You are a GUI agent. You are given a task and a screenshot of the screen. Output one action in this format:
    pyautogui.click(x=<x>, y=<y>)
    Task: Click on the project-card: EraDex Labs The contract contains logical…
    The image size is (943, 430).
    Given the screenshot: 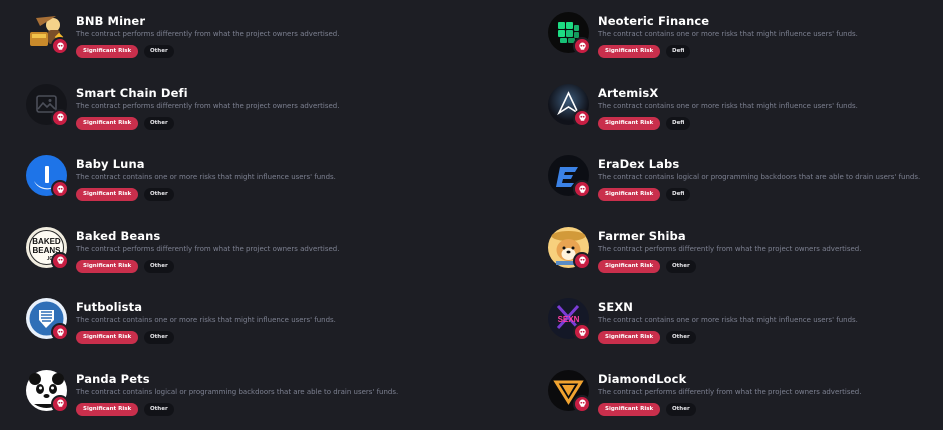 What is the action you would take?
    pyautogui.click(x=745, y=179)
    